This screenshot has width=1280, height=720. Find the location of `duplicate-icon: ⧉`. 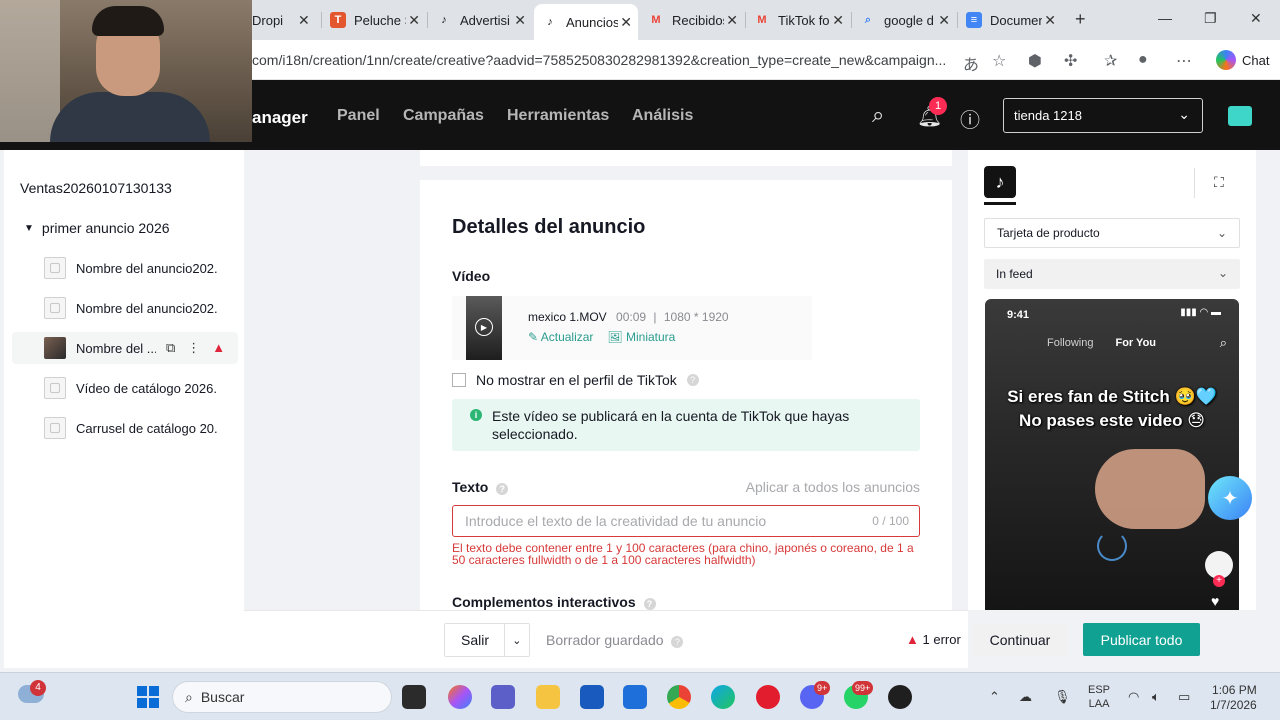

duplicate-icon: ⧉ is located at coordinates (170, 348).